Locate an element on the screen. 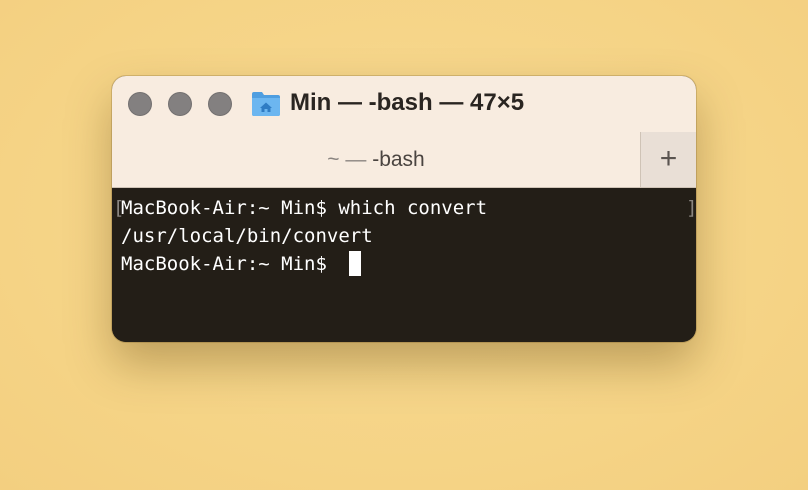 This screenshot has height=490, width=808. mark-bracket-right: ] is located at coordinates (691, 208).